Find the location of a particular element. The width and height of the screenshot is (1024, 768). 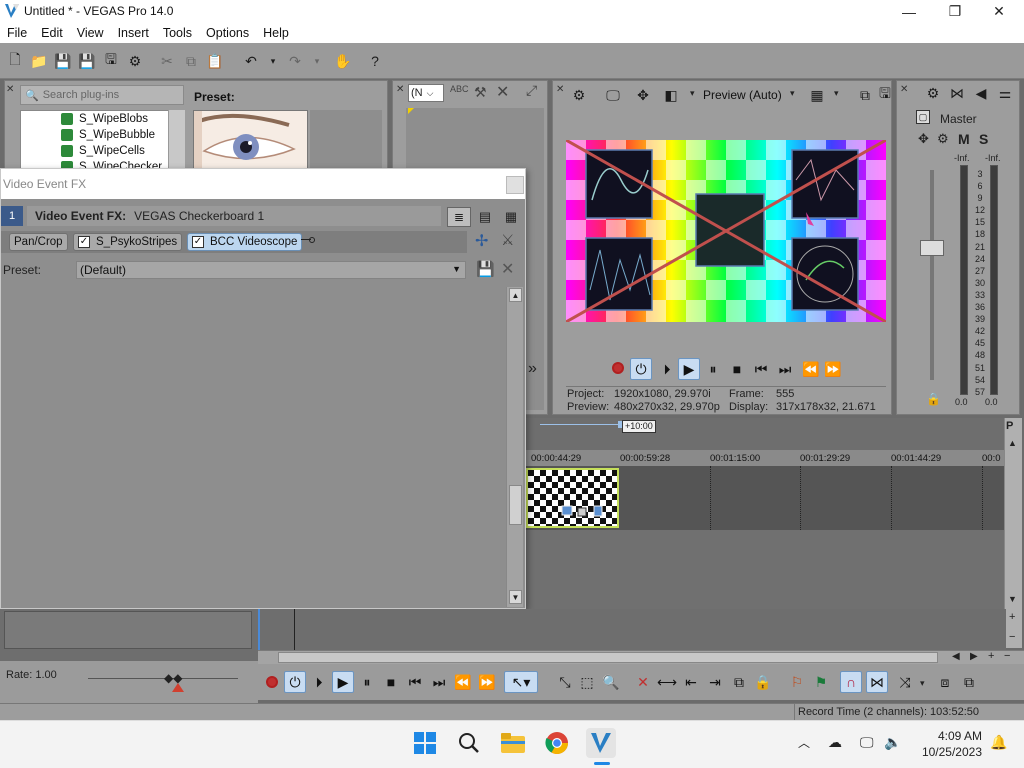

stop-icon: ■ is located at coordinates (391, 682).